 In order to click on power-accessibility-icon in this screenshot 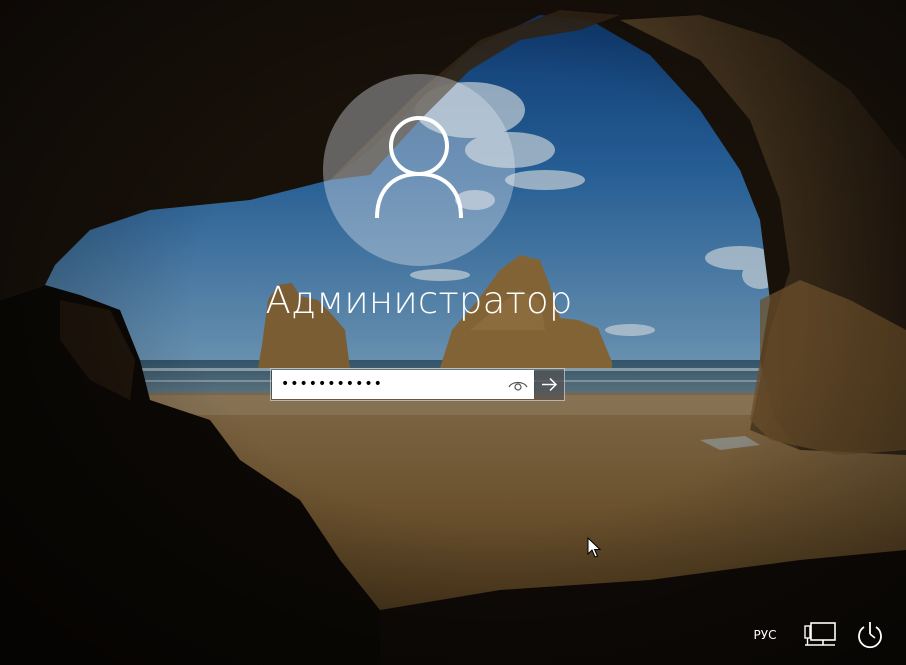, I will do `click(870, 635)`.